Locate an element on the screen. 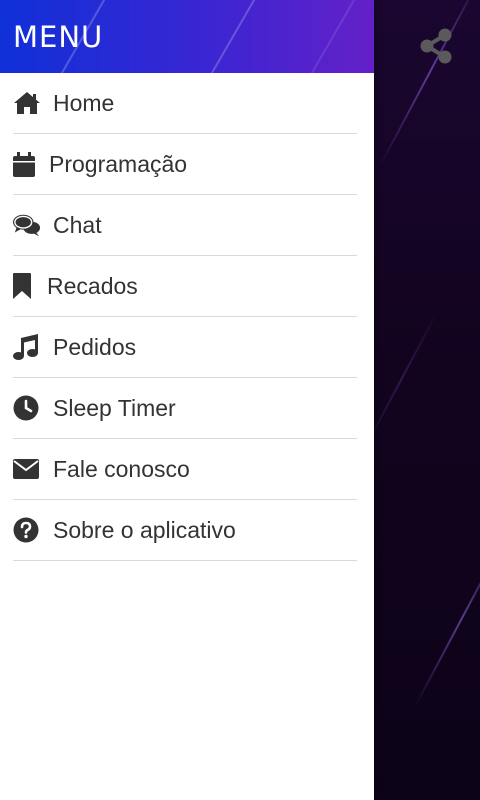 This screenshot has width=480, height=800. drawer-title: MENU is located at coordinates (58, 37).